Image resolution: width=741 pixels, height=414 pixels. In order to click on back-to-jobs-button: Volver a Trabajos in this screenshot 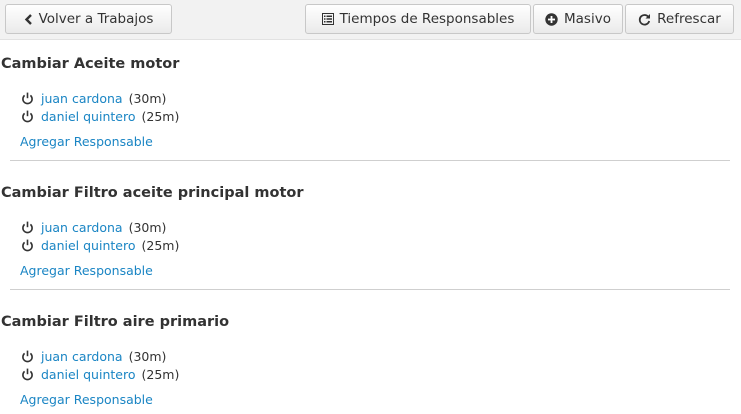, I will do `click(88, 19)`.